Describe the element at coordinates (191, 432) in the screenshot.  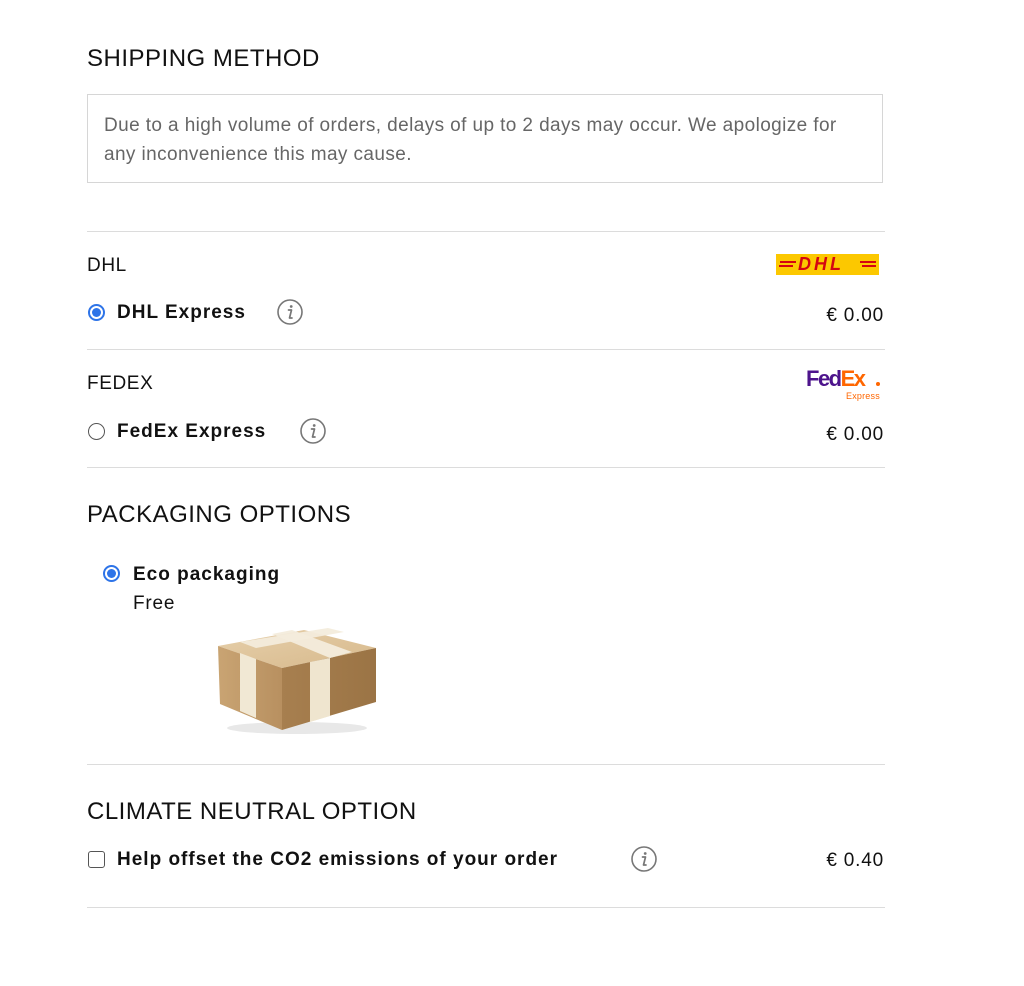
I see `fedex-express-label: FedEx Express` at that location.